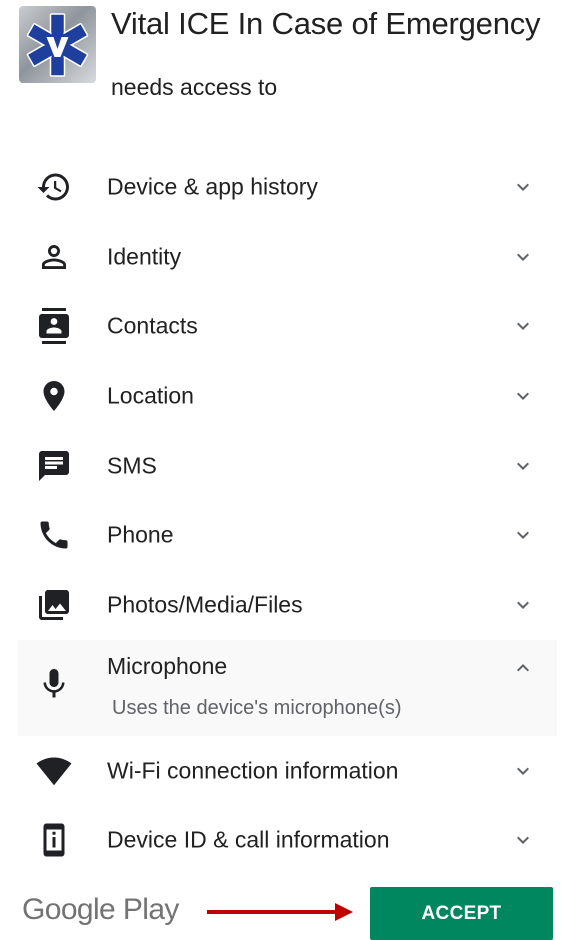 The height and width of the screenshot is (940, 561). What do you see at coordinates (140, 534) in the screenshot?
I see `permission-label: Phone` at bounding box center [140, 534].